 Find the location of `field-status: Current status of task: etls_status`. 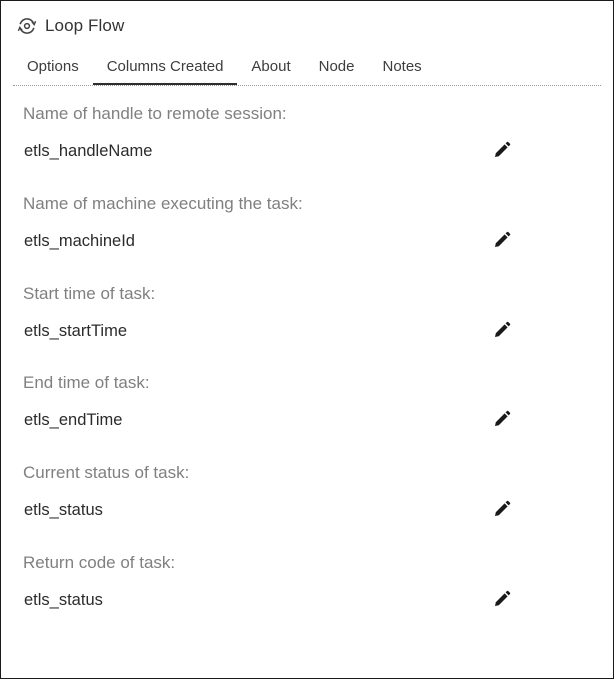

field-status: Current status of task: etls_status is located at coordinates (307, 507).